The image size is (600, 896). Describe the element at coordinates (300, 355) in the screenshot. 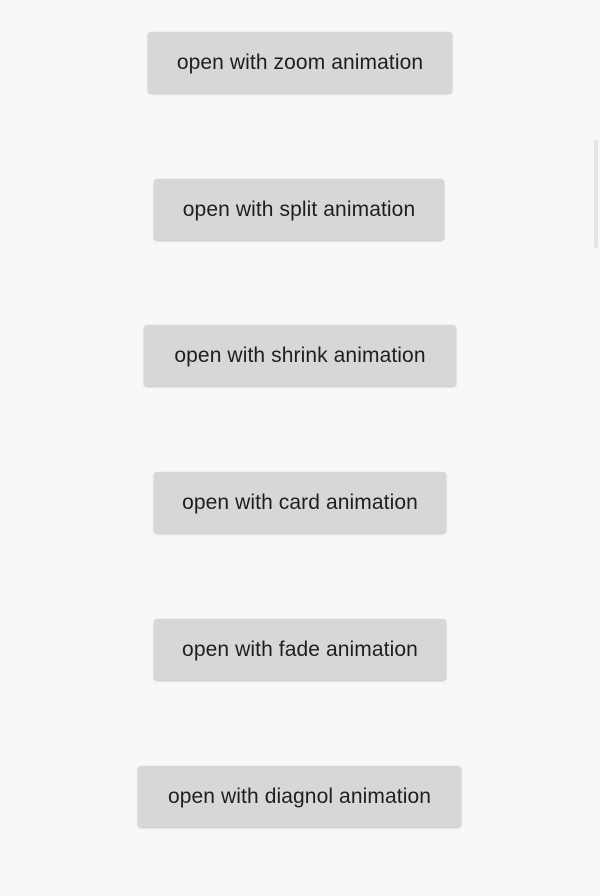

I see `shrink-animation-button: open with shrink animation` at that location.